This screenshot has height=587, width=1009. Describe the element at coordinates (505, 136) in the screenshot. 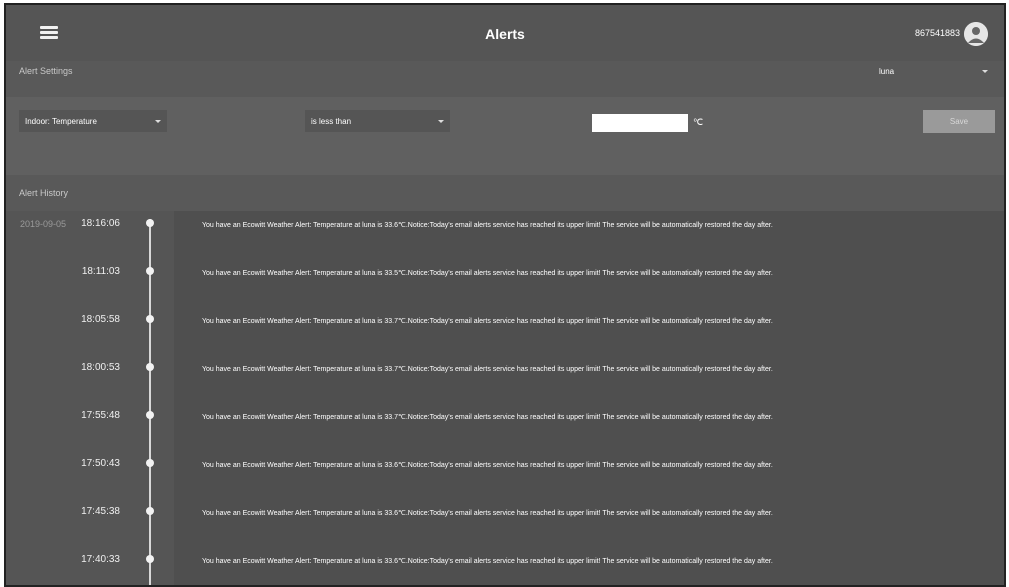

I see `alert-settings-form: Indoor: Temperature is less than ℃ Save` at that location.